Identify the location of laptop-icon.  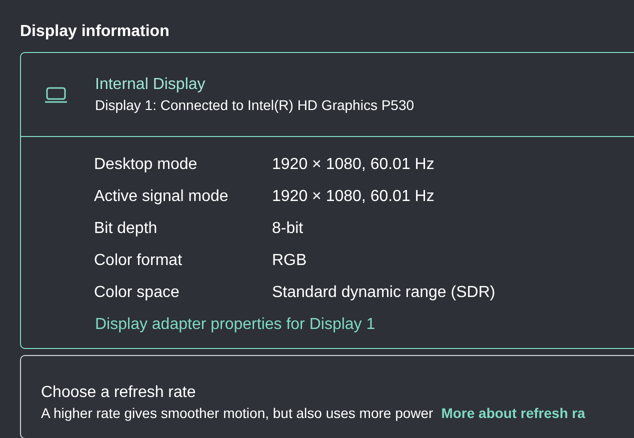
(56, 95).